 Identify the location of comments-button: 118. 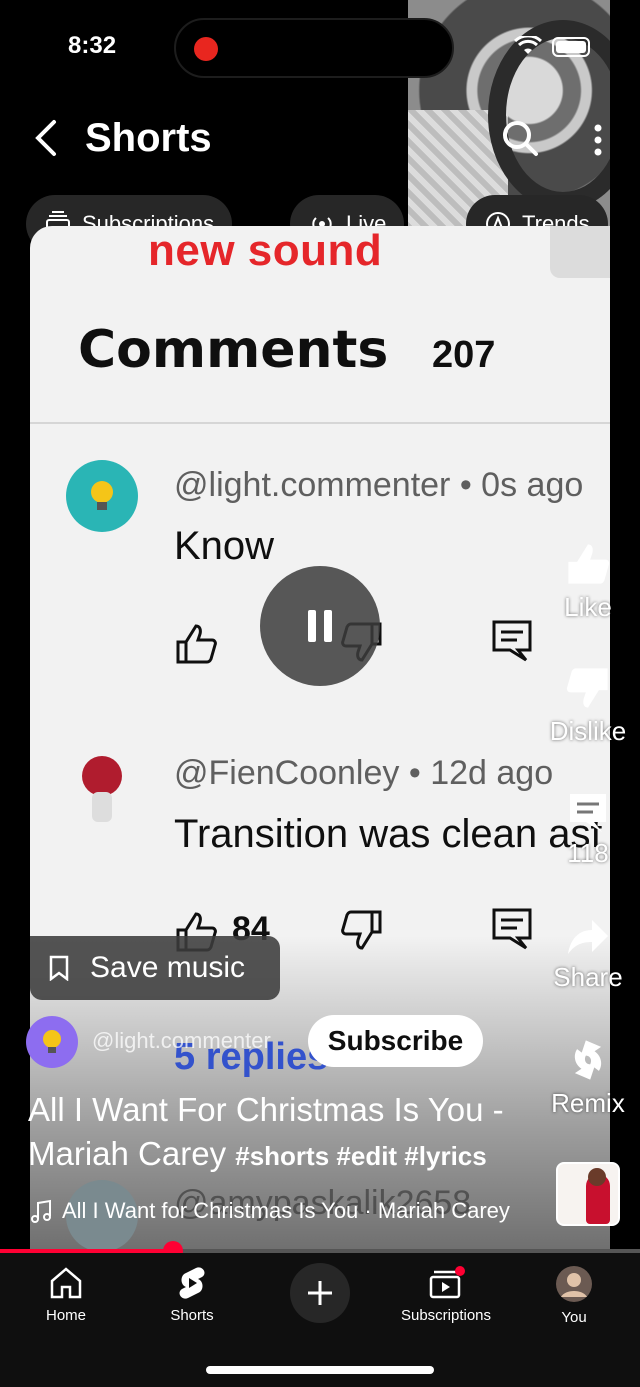
(588, 829).